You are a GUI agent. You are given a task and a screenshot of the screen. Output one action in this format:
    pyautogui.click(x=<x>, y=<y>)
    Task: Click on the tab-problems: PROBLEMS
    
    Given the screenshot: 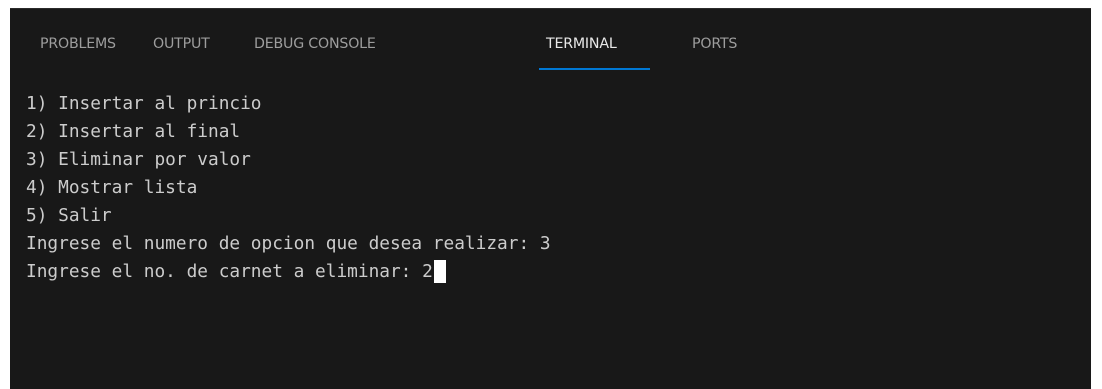 What is the action you would take?
    pyautogui.click(x=78, y=45)
    